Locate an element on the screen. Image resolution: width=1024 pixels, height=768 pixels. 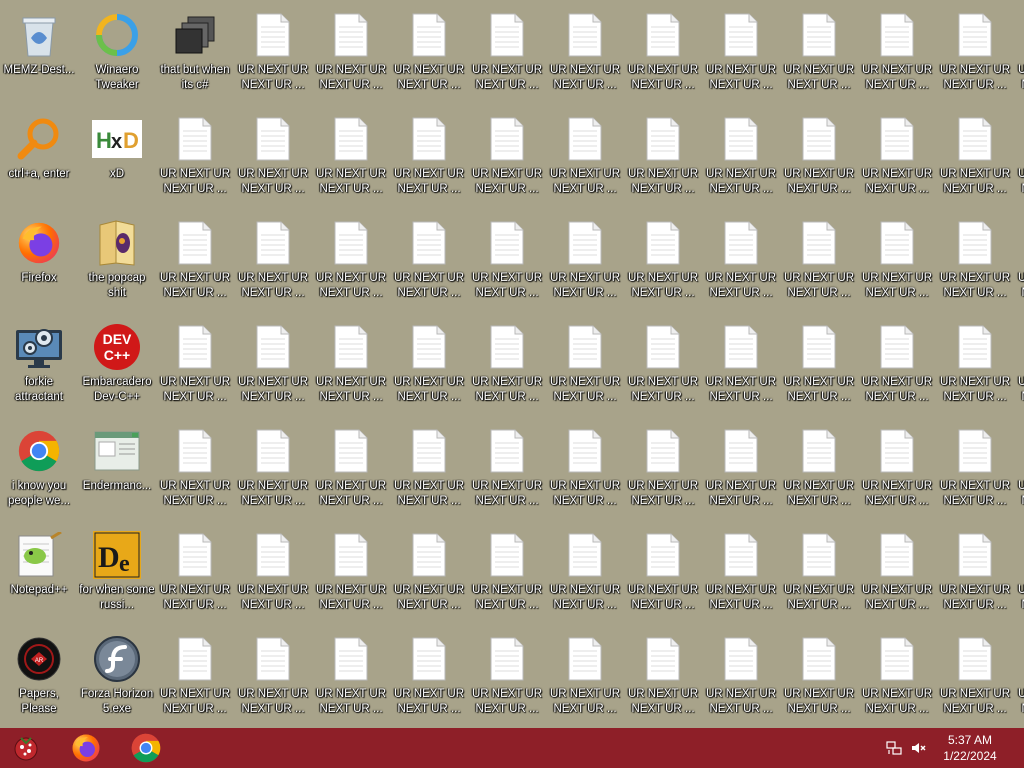
desktop-icon: Hx DxD is located at coordinates (117, 160).